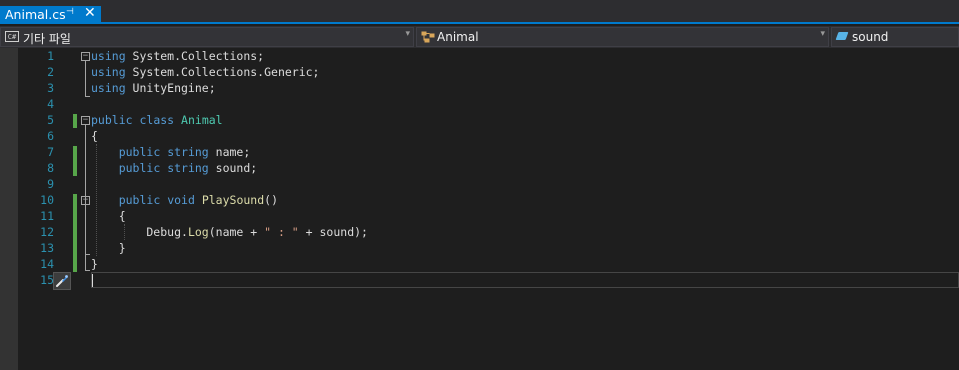  I want to click on code-token: sound;, so click(233, 168).